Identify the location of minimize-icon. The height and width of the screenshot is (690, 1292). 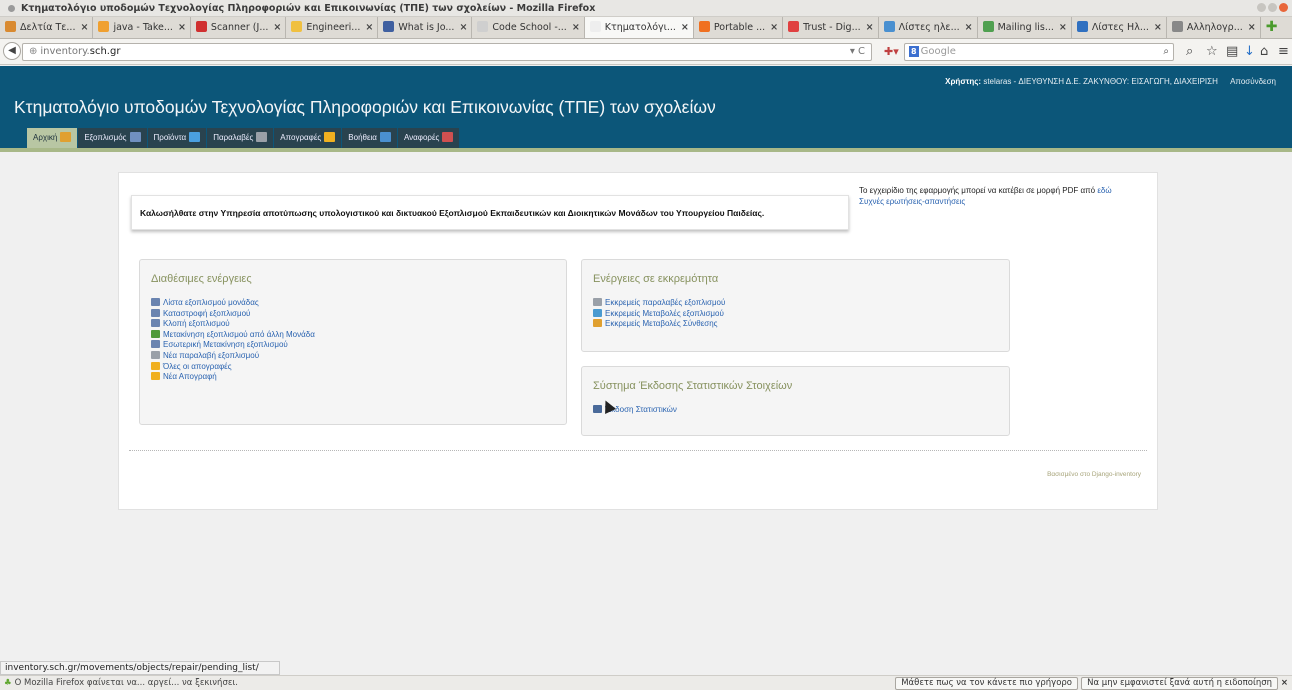
(1261, 7).